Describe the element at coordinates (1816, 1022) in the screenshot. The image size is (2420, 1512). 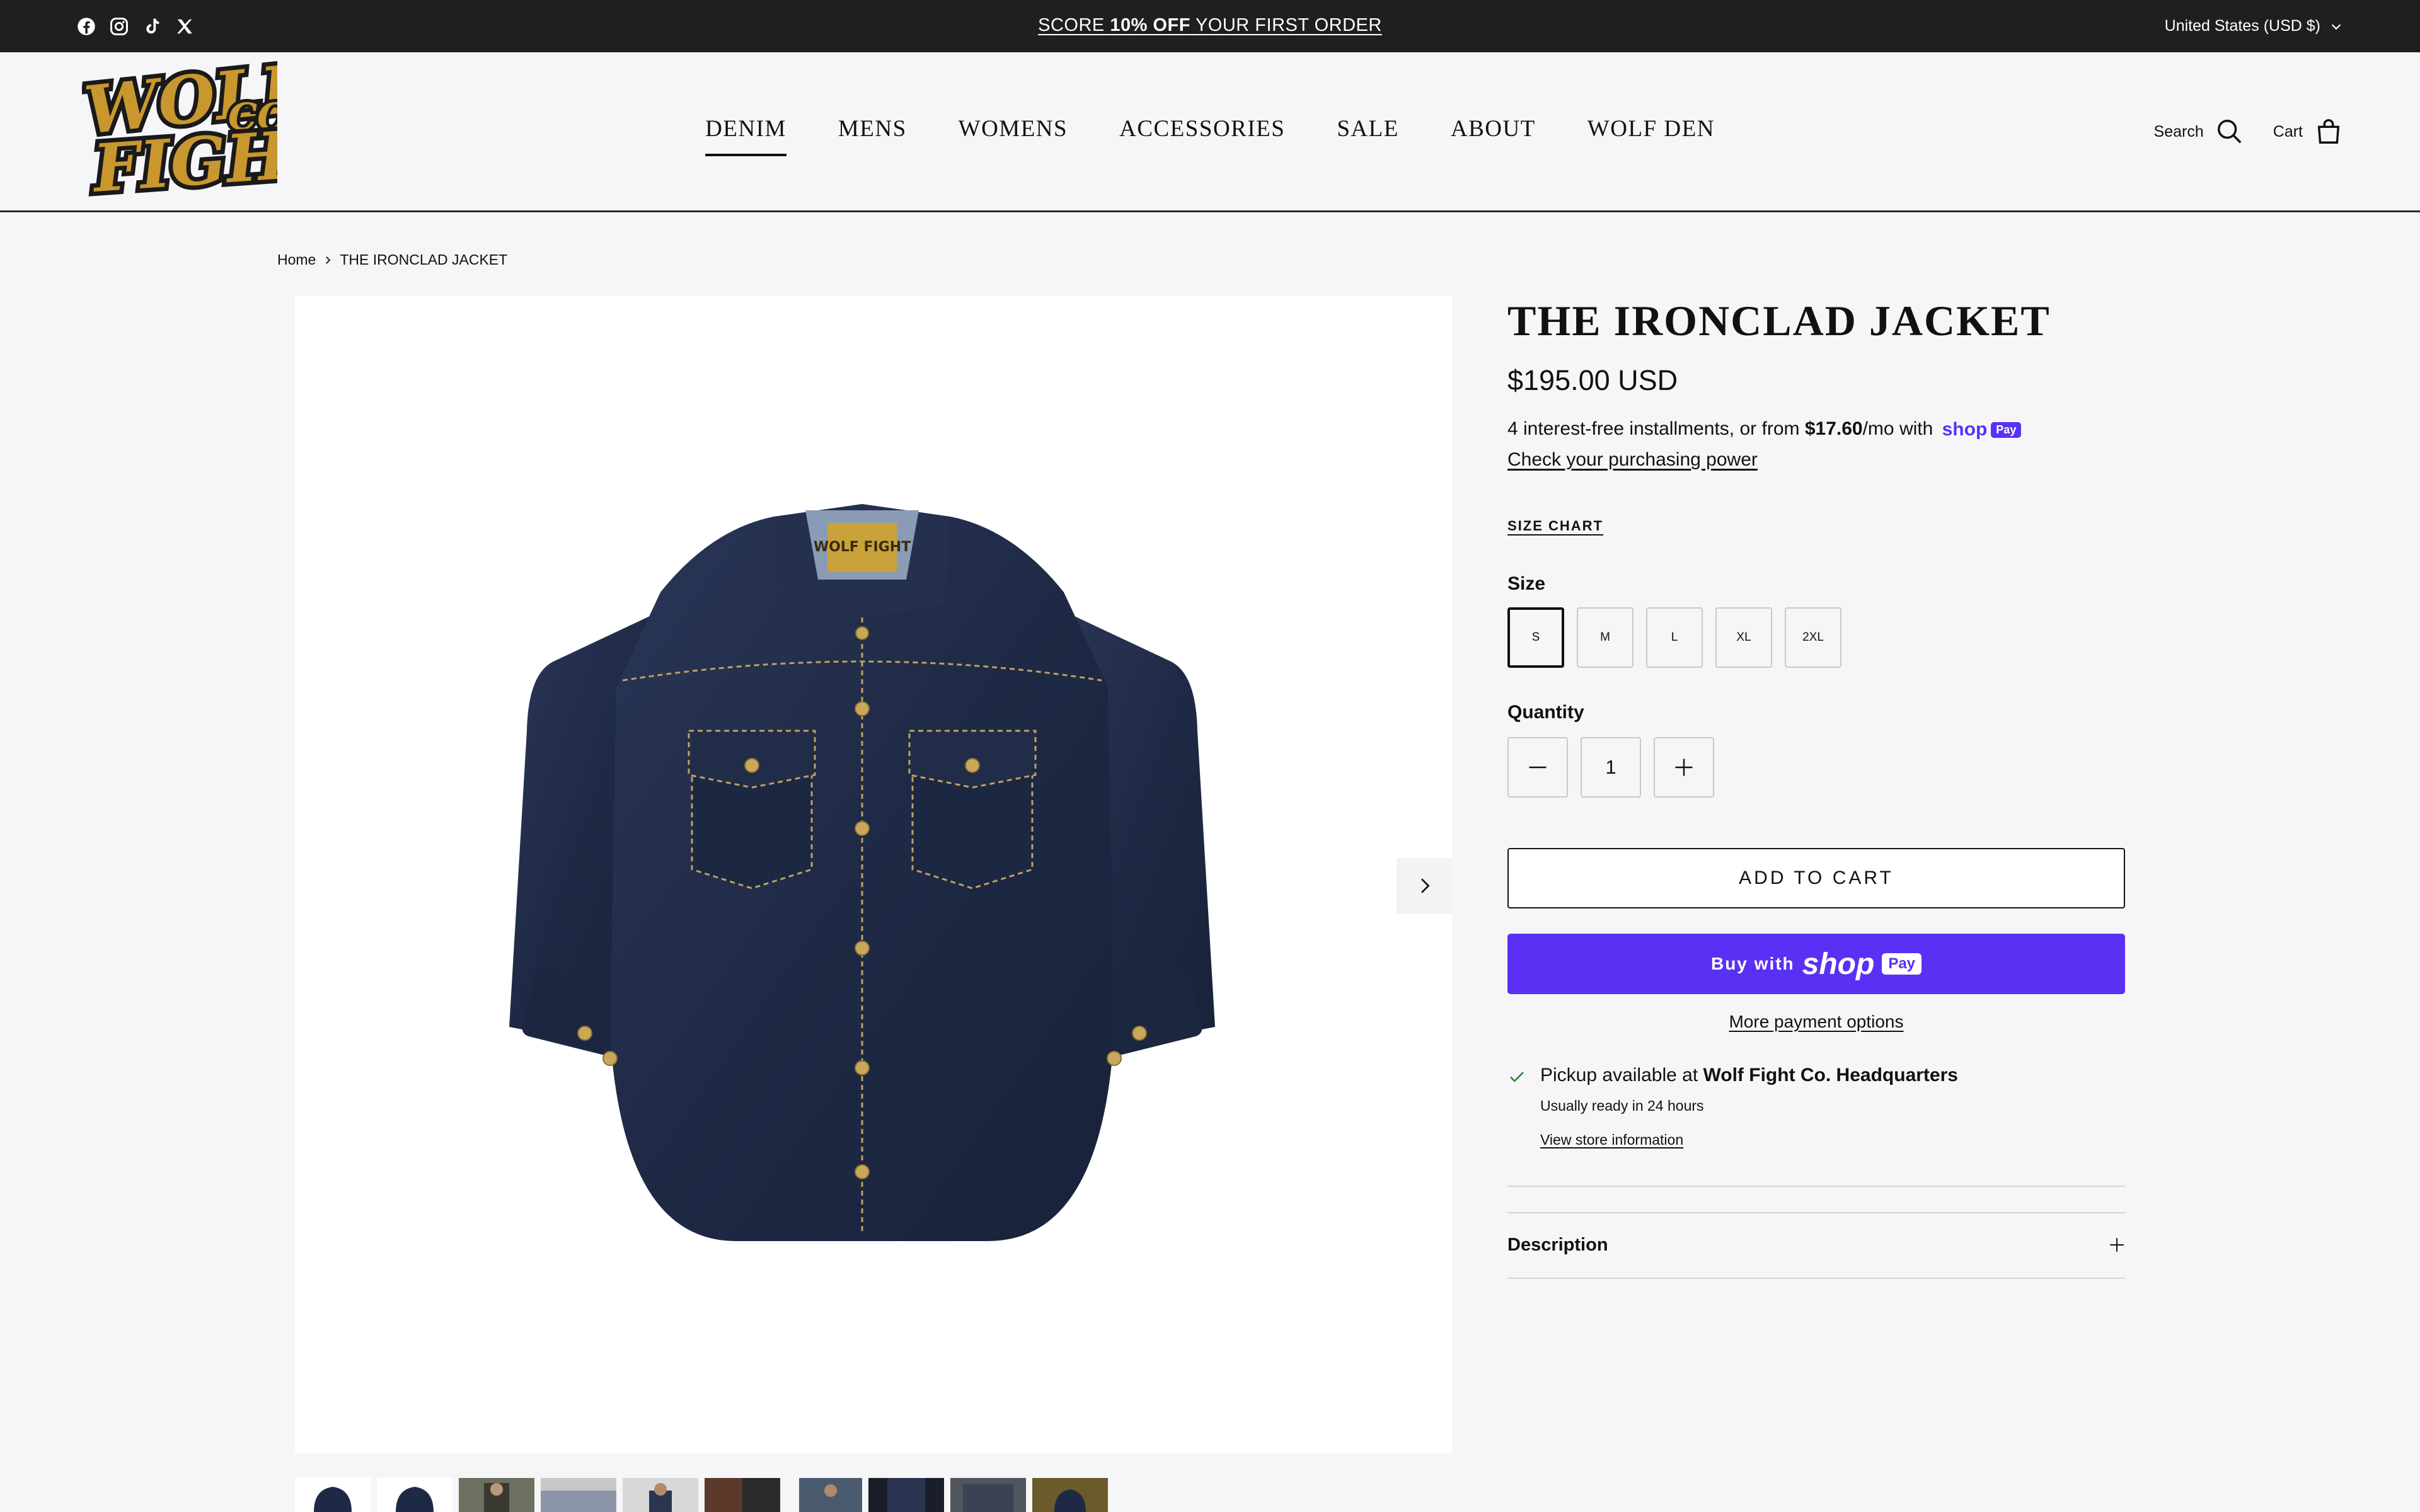
I see `more-payment-options-link: More payment options` at that location.